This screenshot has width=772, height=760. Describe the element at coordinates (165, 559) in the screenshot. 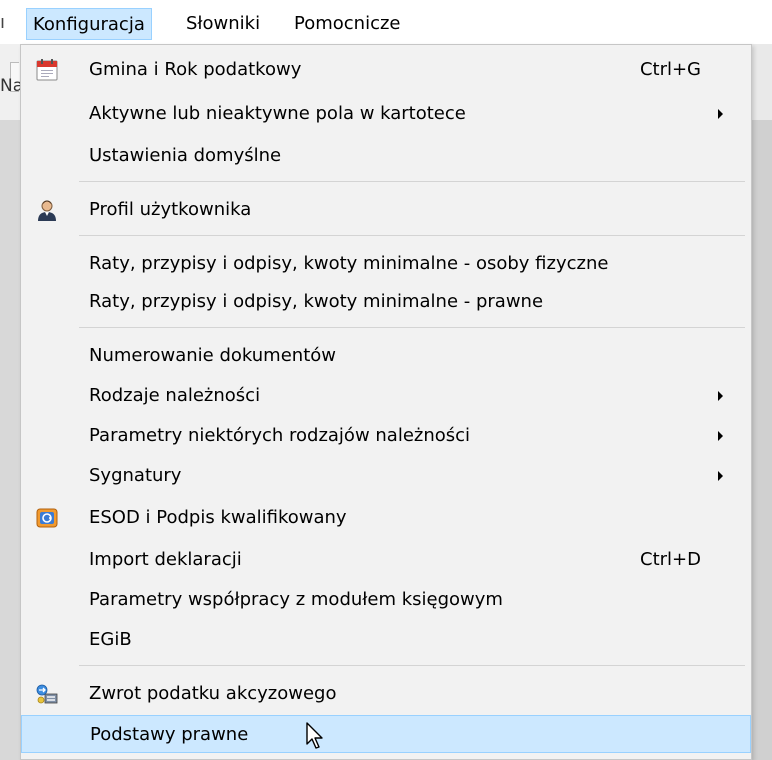

I see `menu-item-label: Import deklaracji` at that location.